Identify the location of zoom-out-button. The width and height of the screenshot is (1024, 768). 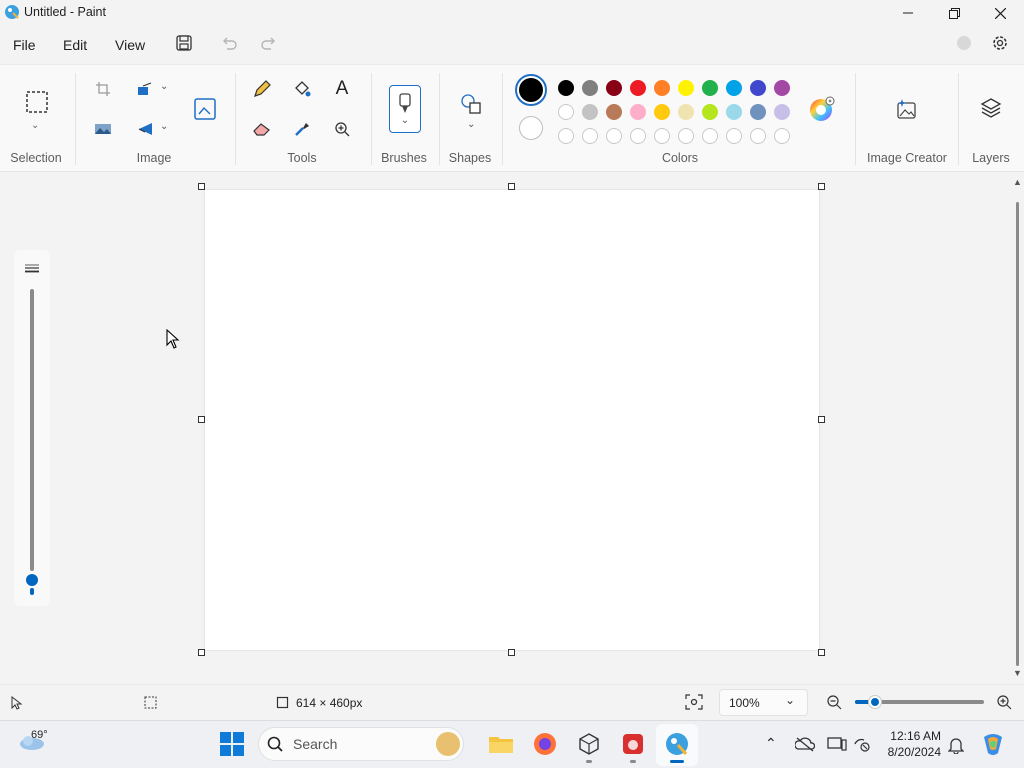
(834, 703).